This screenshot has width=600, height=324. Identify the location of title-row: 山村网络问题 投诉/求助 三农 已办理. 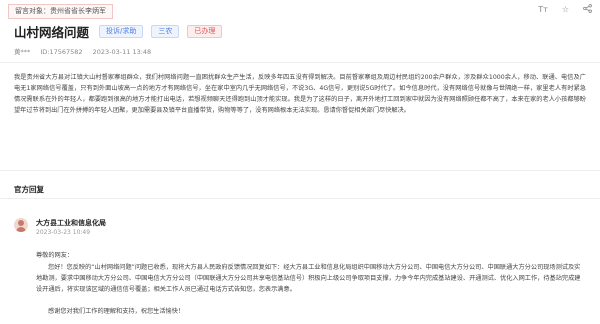
(122, 31).